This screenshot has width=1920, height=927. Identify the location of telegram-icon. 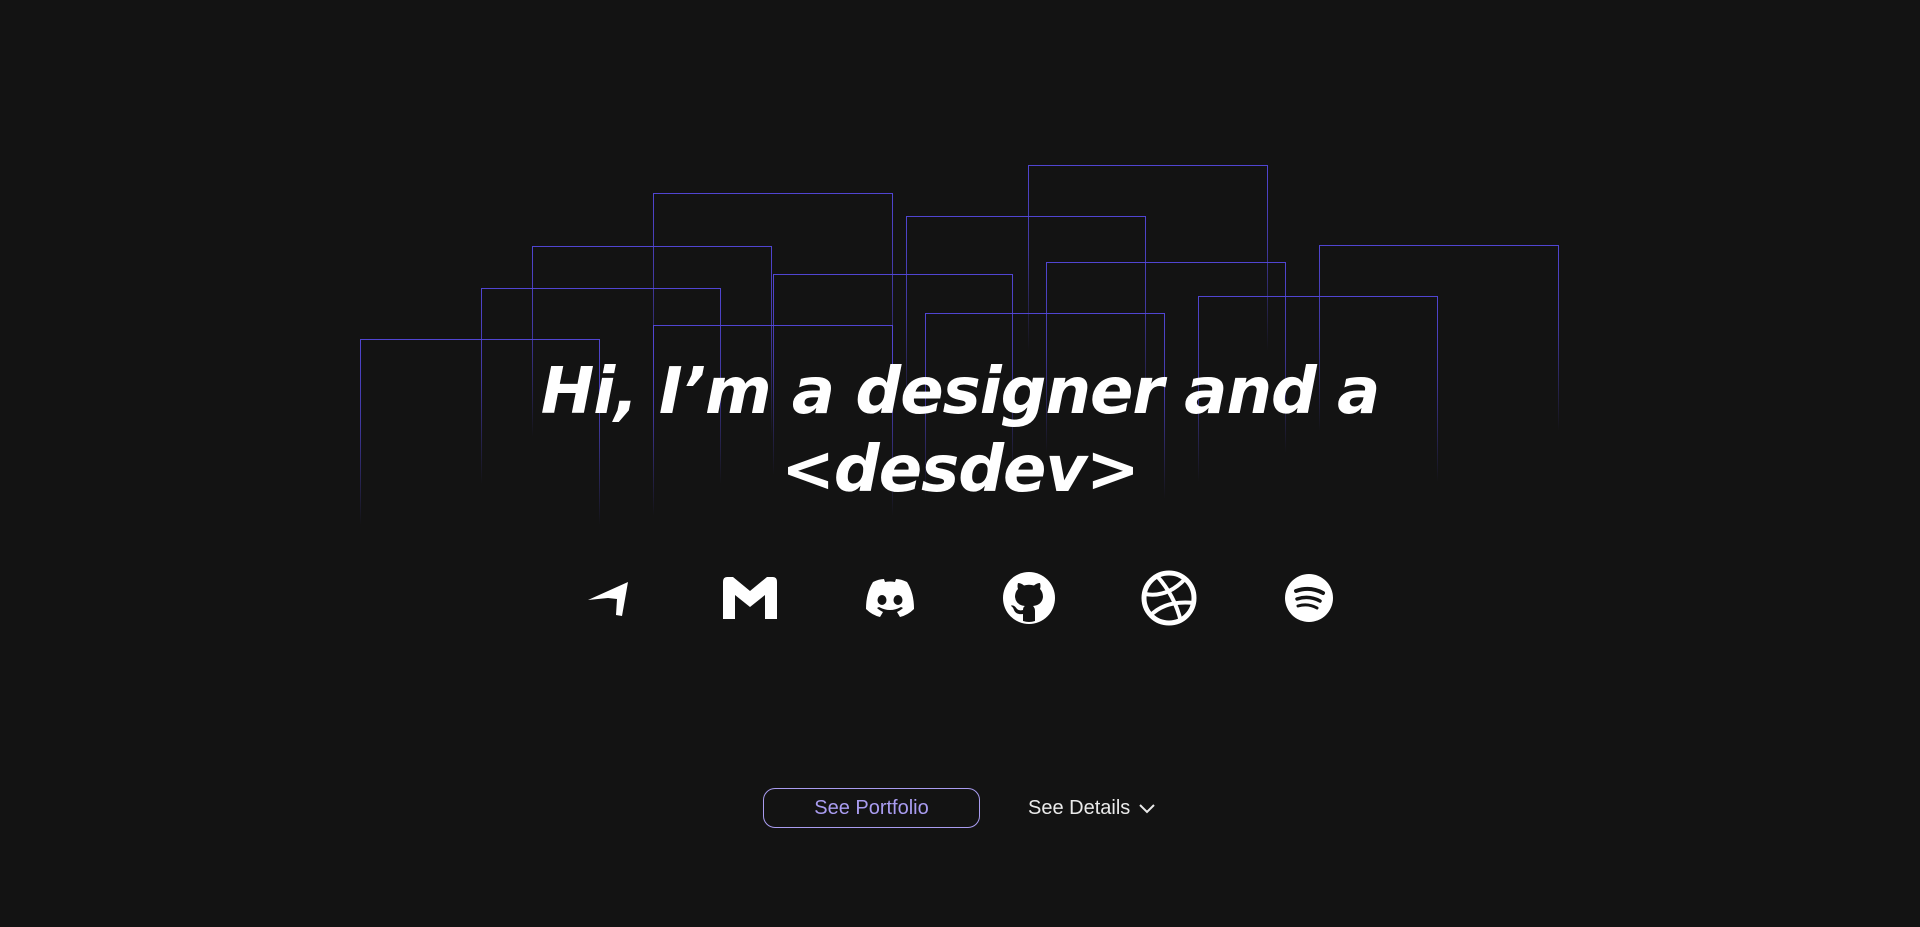
(608, 599).